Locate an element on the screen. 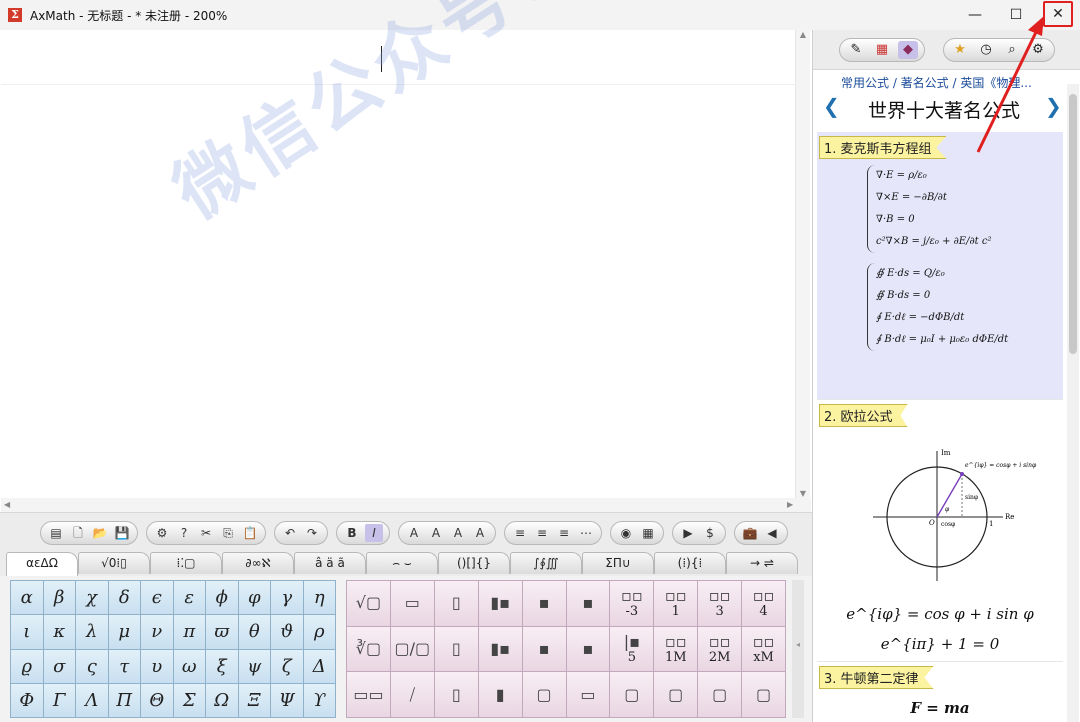  greek-symbol-button: Δ is located at coordinates (319, 666).